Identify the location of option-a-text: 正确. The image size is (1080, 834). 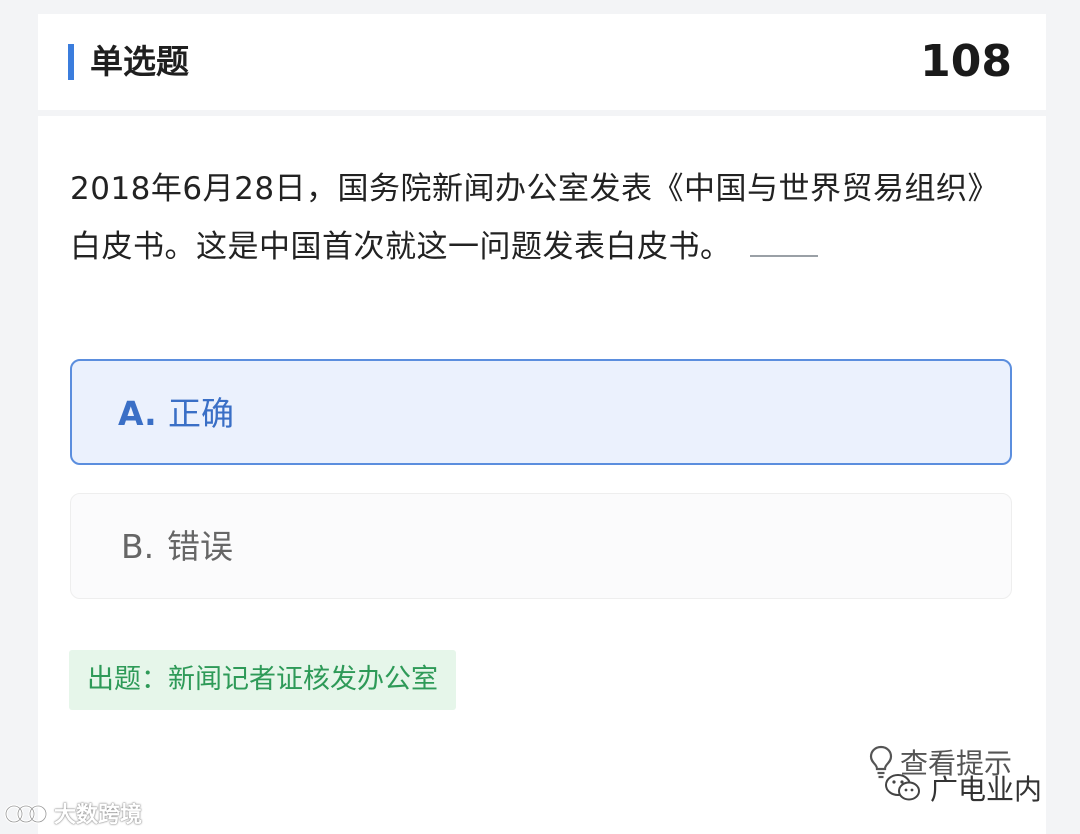
(201, 413).